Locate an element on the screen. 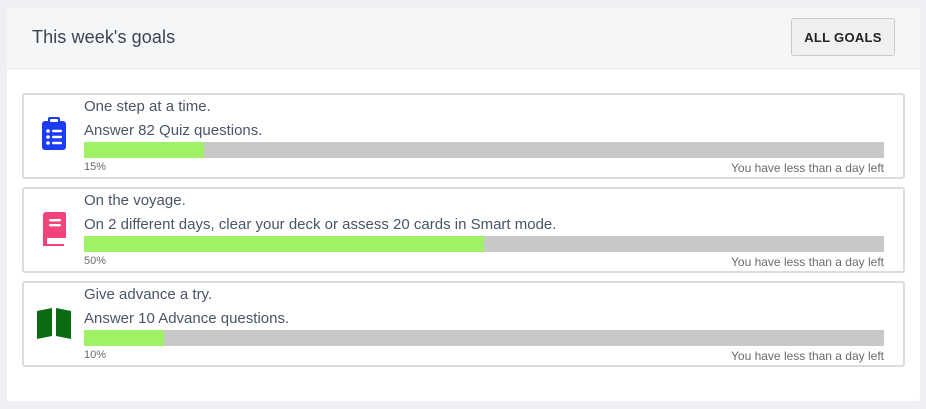 The height and width of the screenshot is (409, 926). open-book-icon is located at coordinates (54, 323).